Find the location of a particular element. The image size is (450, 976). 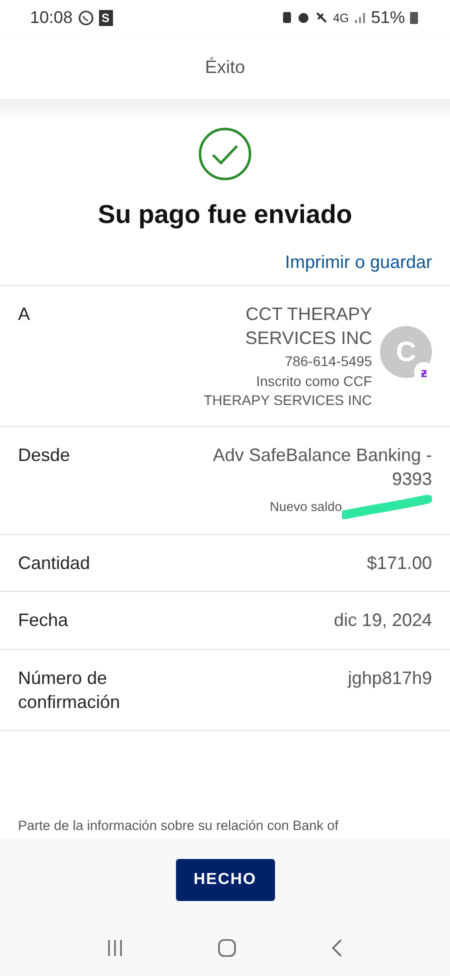

home-icon is located at coordinates (226, 948).